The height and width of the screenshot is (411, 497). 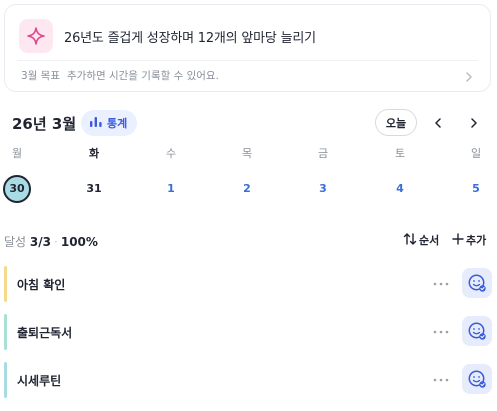 I want to click on date-selected: 30, so click(x=17, y=189).